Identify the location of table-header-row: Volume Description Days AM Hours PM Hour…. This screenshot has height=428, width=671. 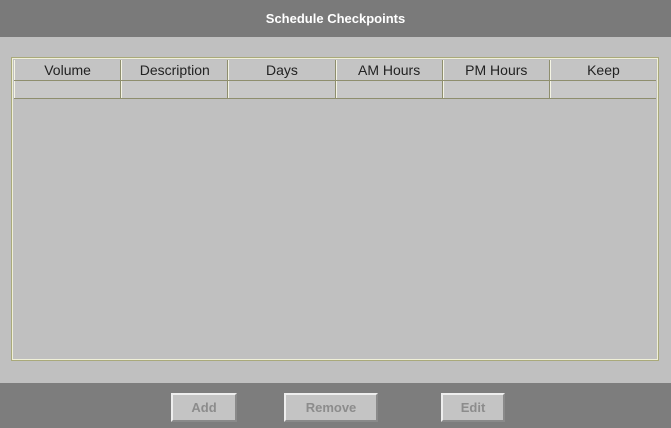
(335, 70).